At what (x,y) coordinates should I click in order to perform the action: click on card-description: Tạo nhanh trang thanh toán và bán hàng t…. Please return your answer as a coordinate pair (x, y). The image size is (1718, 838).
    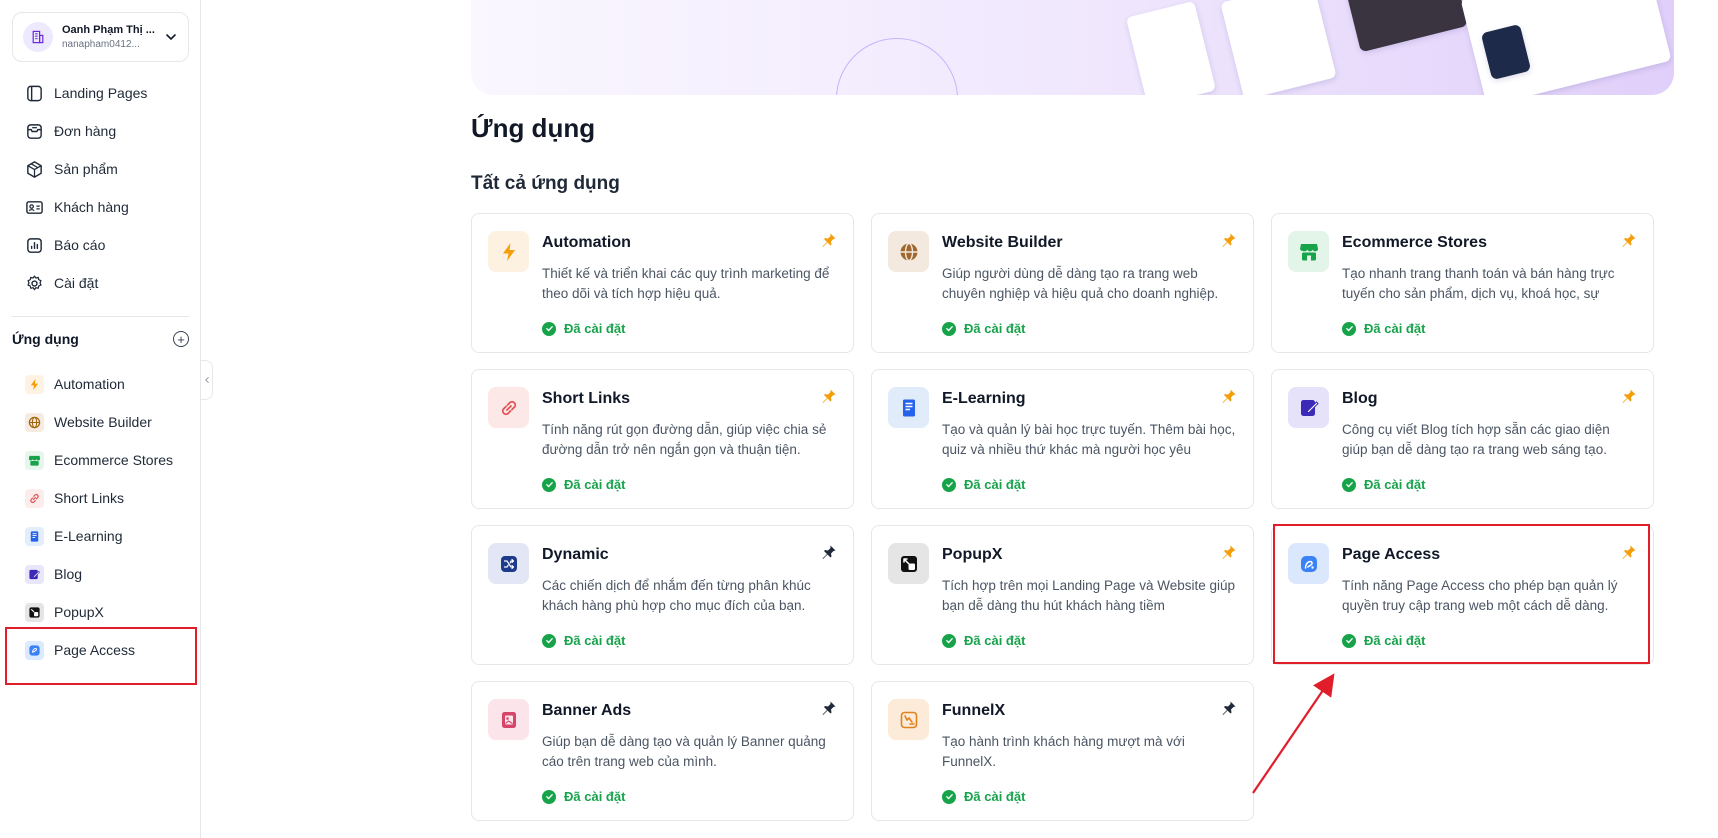
    Looking at the image, I should click on (1478, 283).